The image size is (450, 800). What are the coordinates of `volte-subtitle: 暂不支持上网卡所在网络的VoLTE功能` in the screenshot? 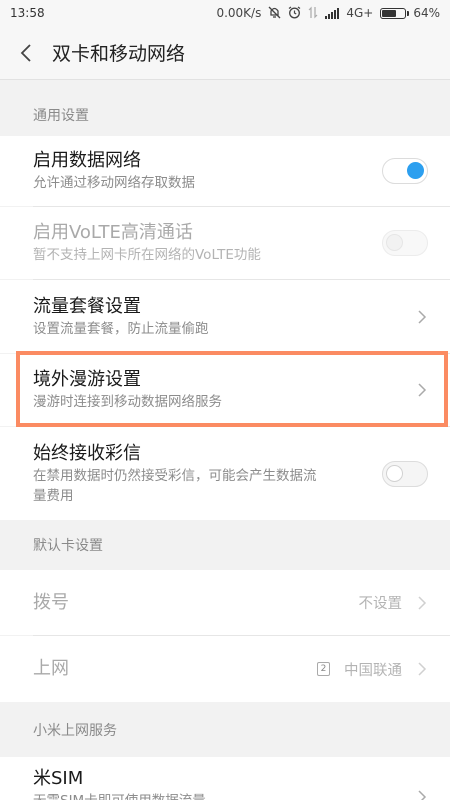 It's located at (147, 255).